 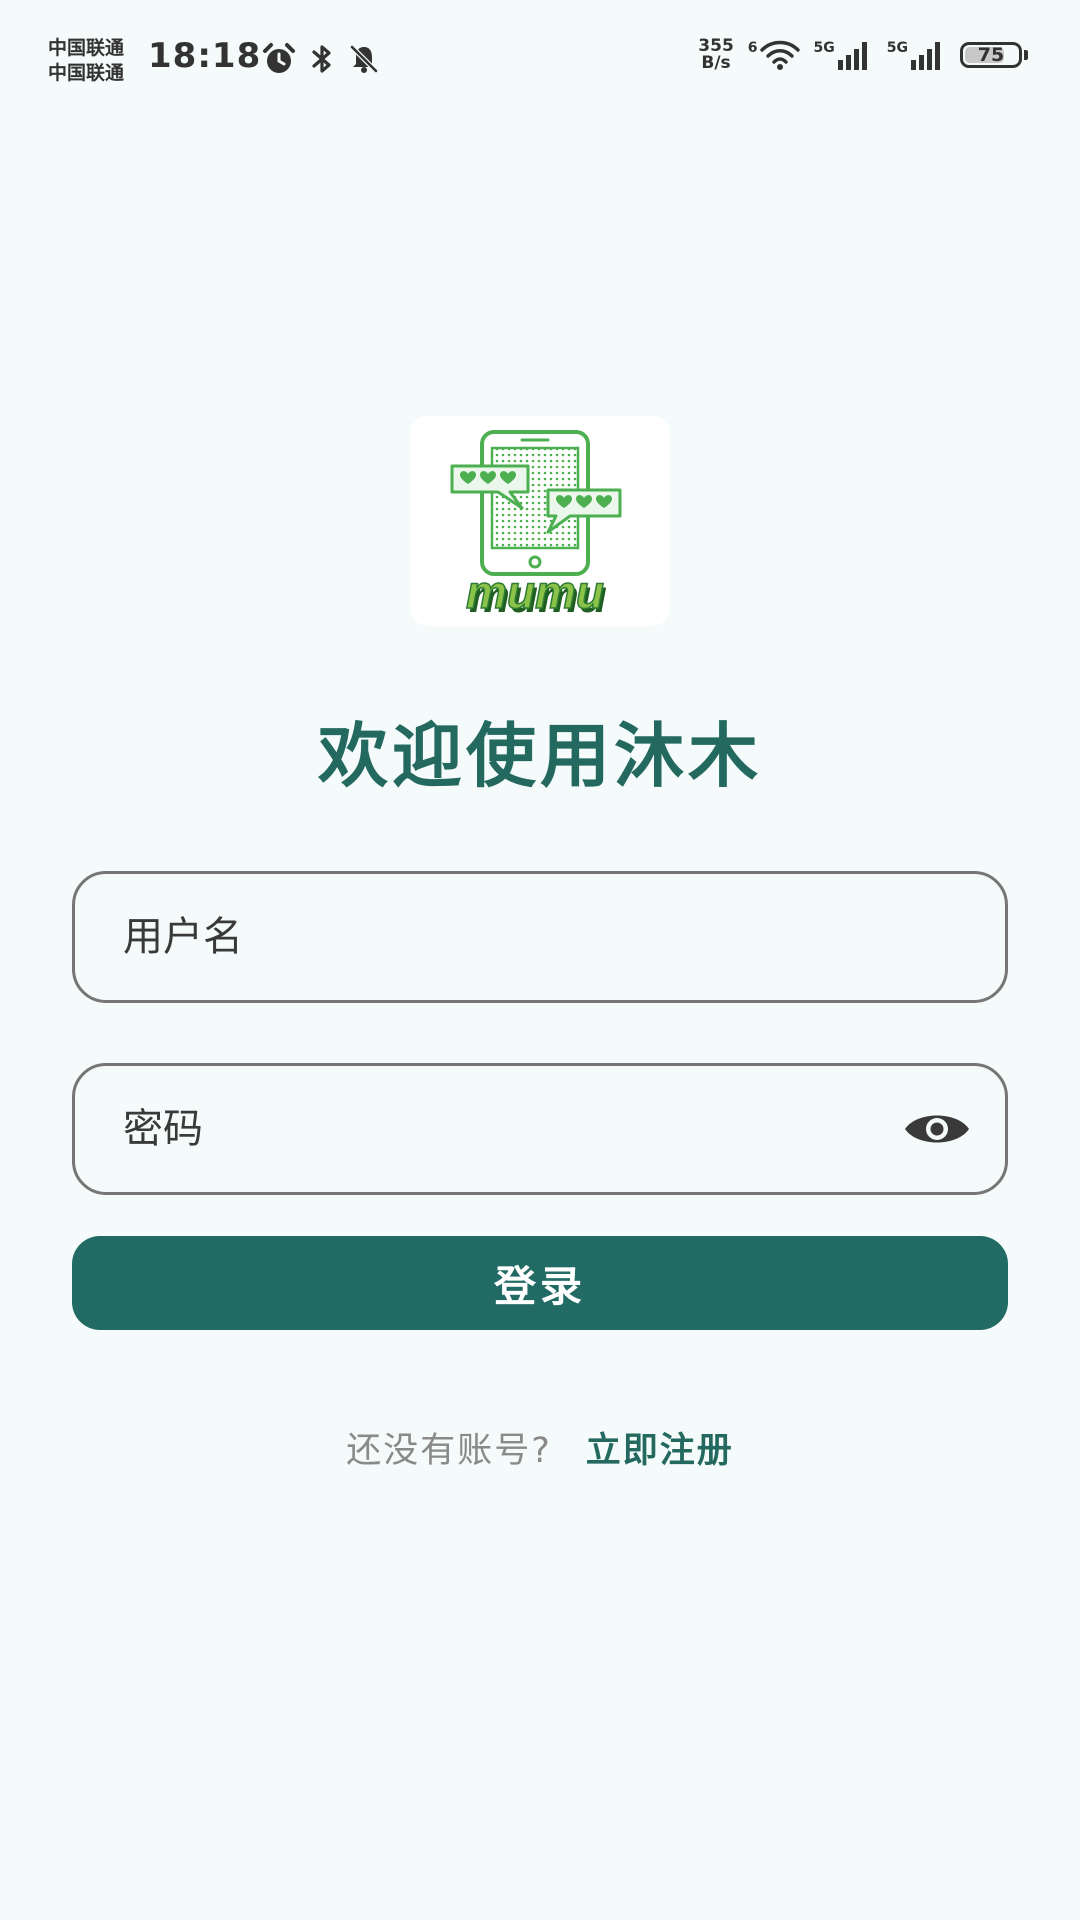 What do you see at coordinates (364, 61) in the screenshot?
I see `mute-icon` at bounding box center [364, 61].